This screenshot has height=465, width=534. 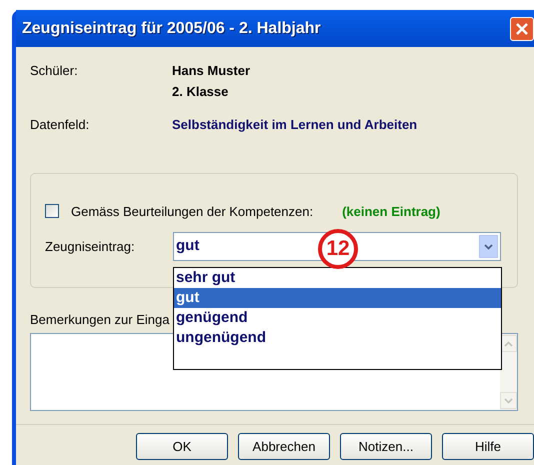 What do you see at coordinates (52, 211) in the screenshot?
I see `checkbox` at bounding box center [52, 211].